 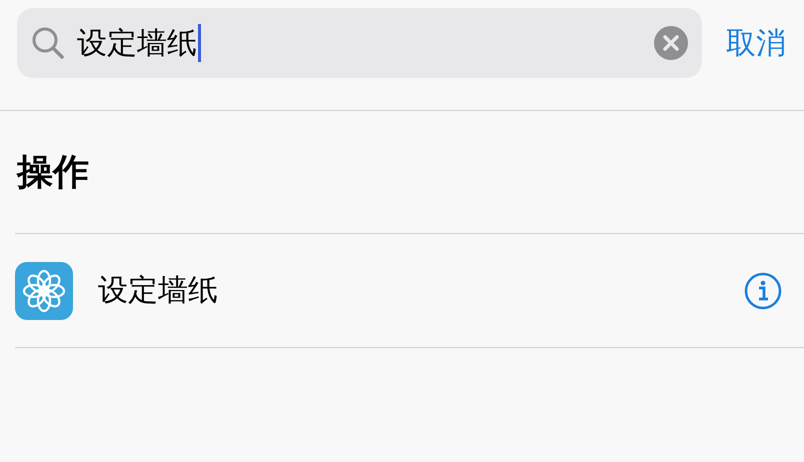 I want to click on search-field: 设定墙纸, so click(x=359, y=43).